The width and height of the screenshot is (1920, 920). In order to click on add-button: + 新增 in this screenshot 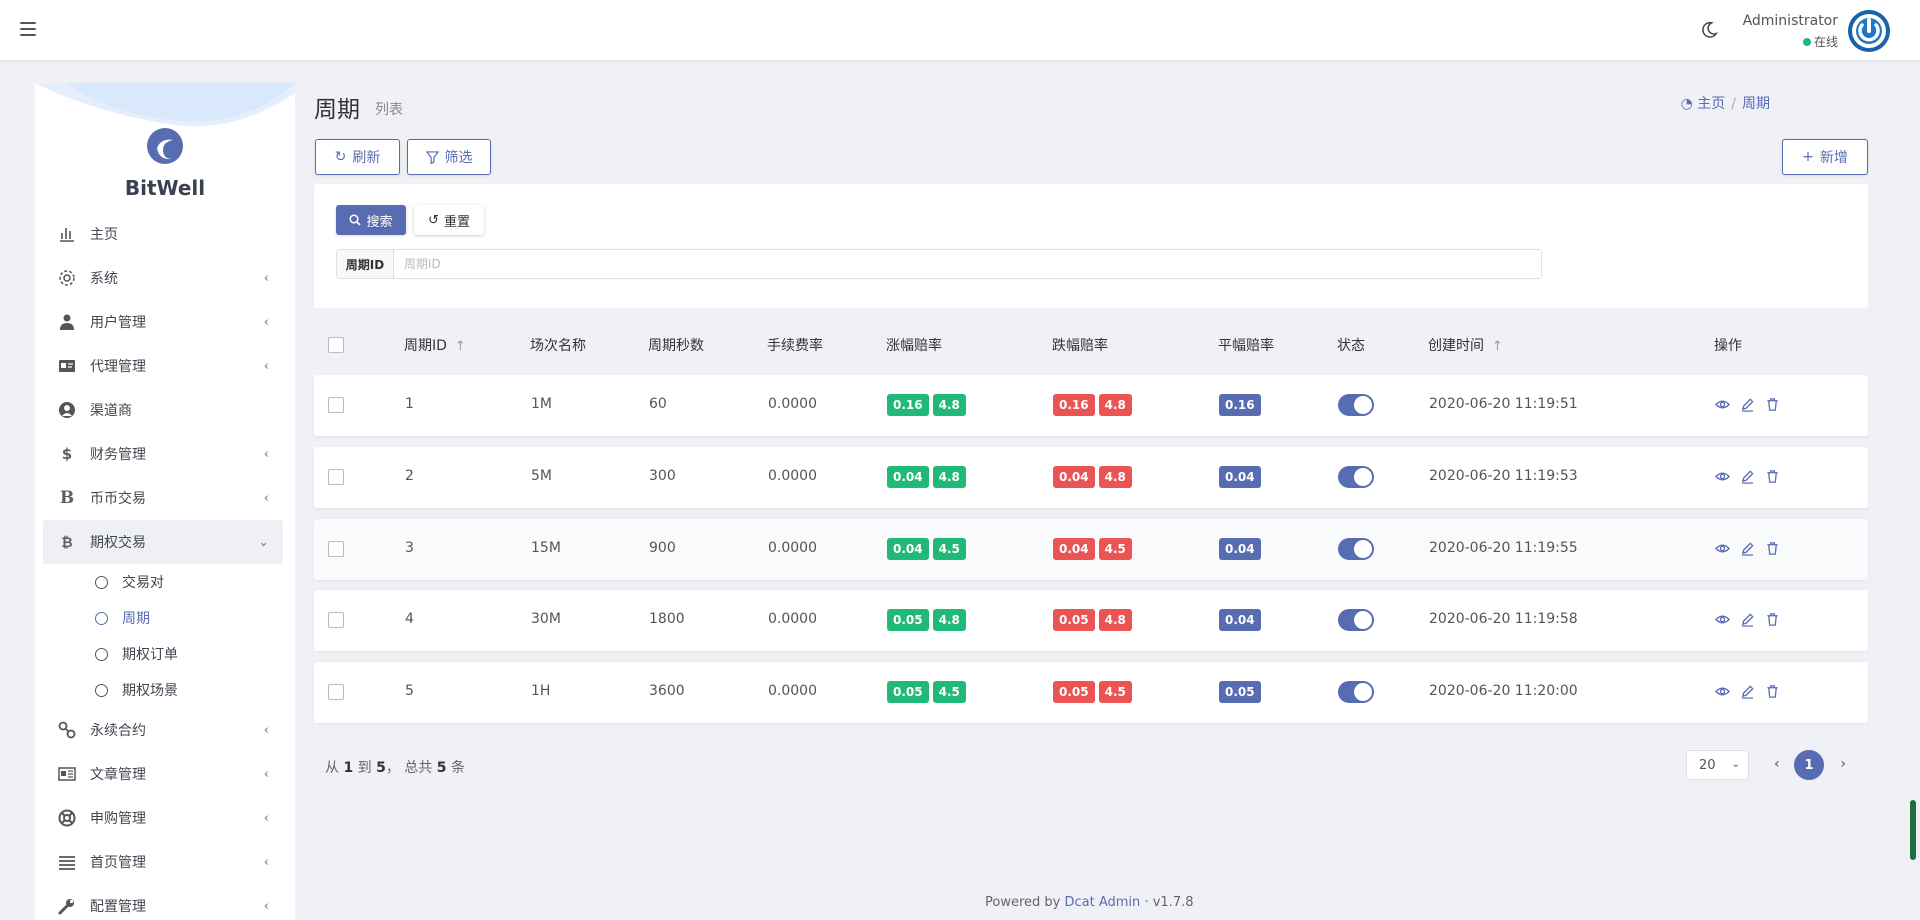, I will do `click(1825, 157)`.